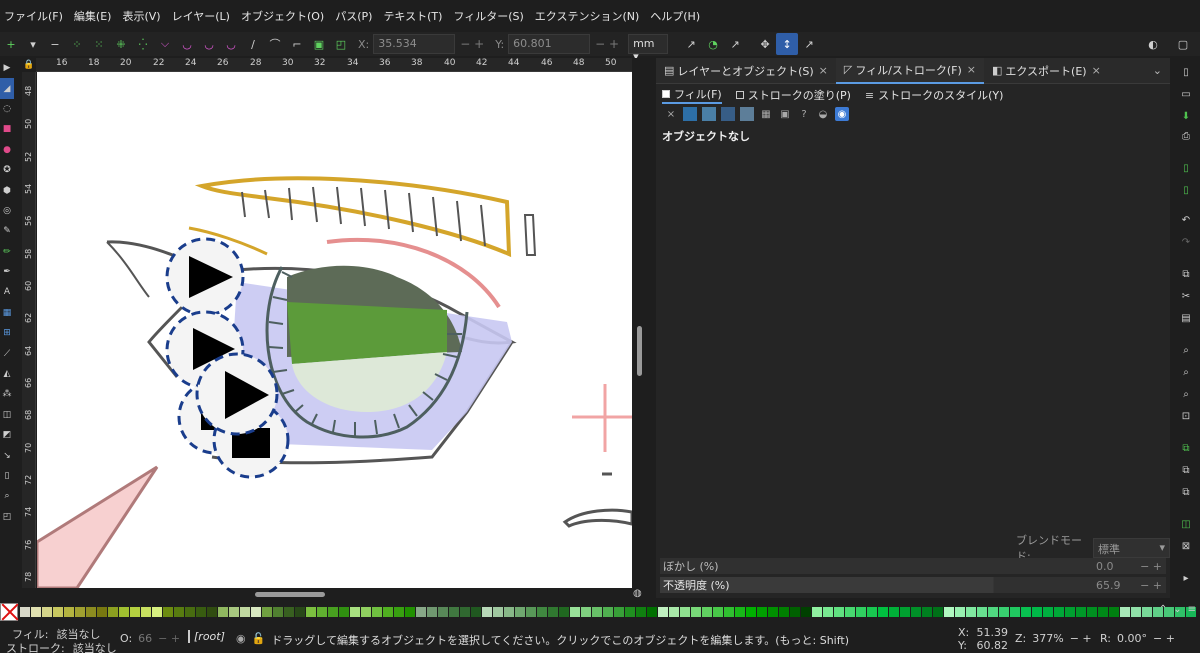  I want to click on join-segment-icon: ⁜, so click(121, 44).